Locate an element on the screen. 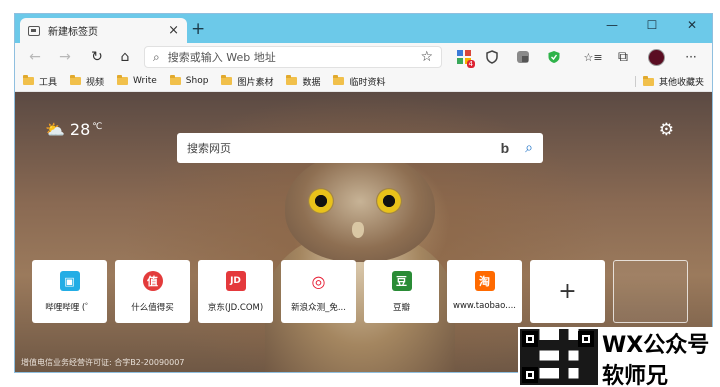  bookmark-folder: Shop is located at coordinates (189, 80).